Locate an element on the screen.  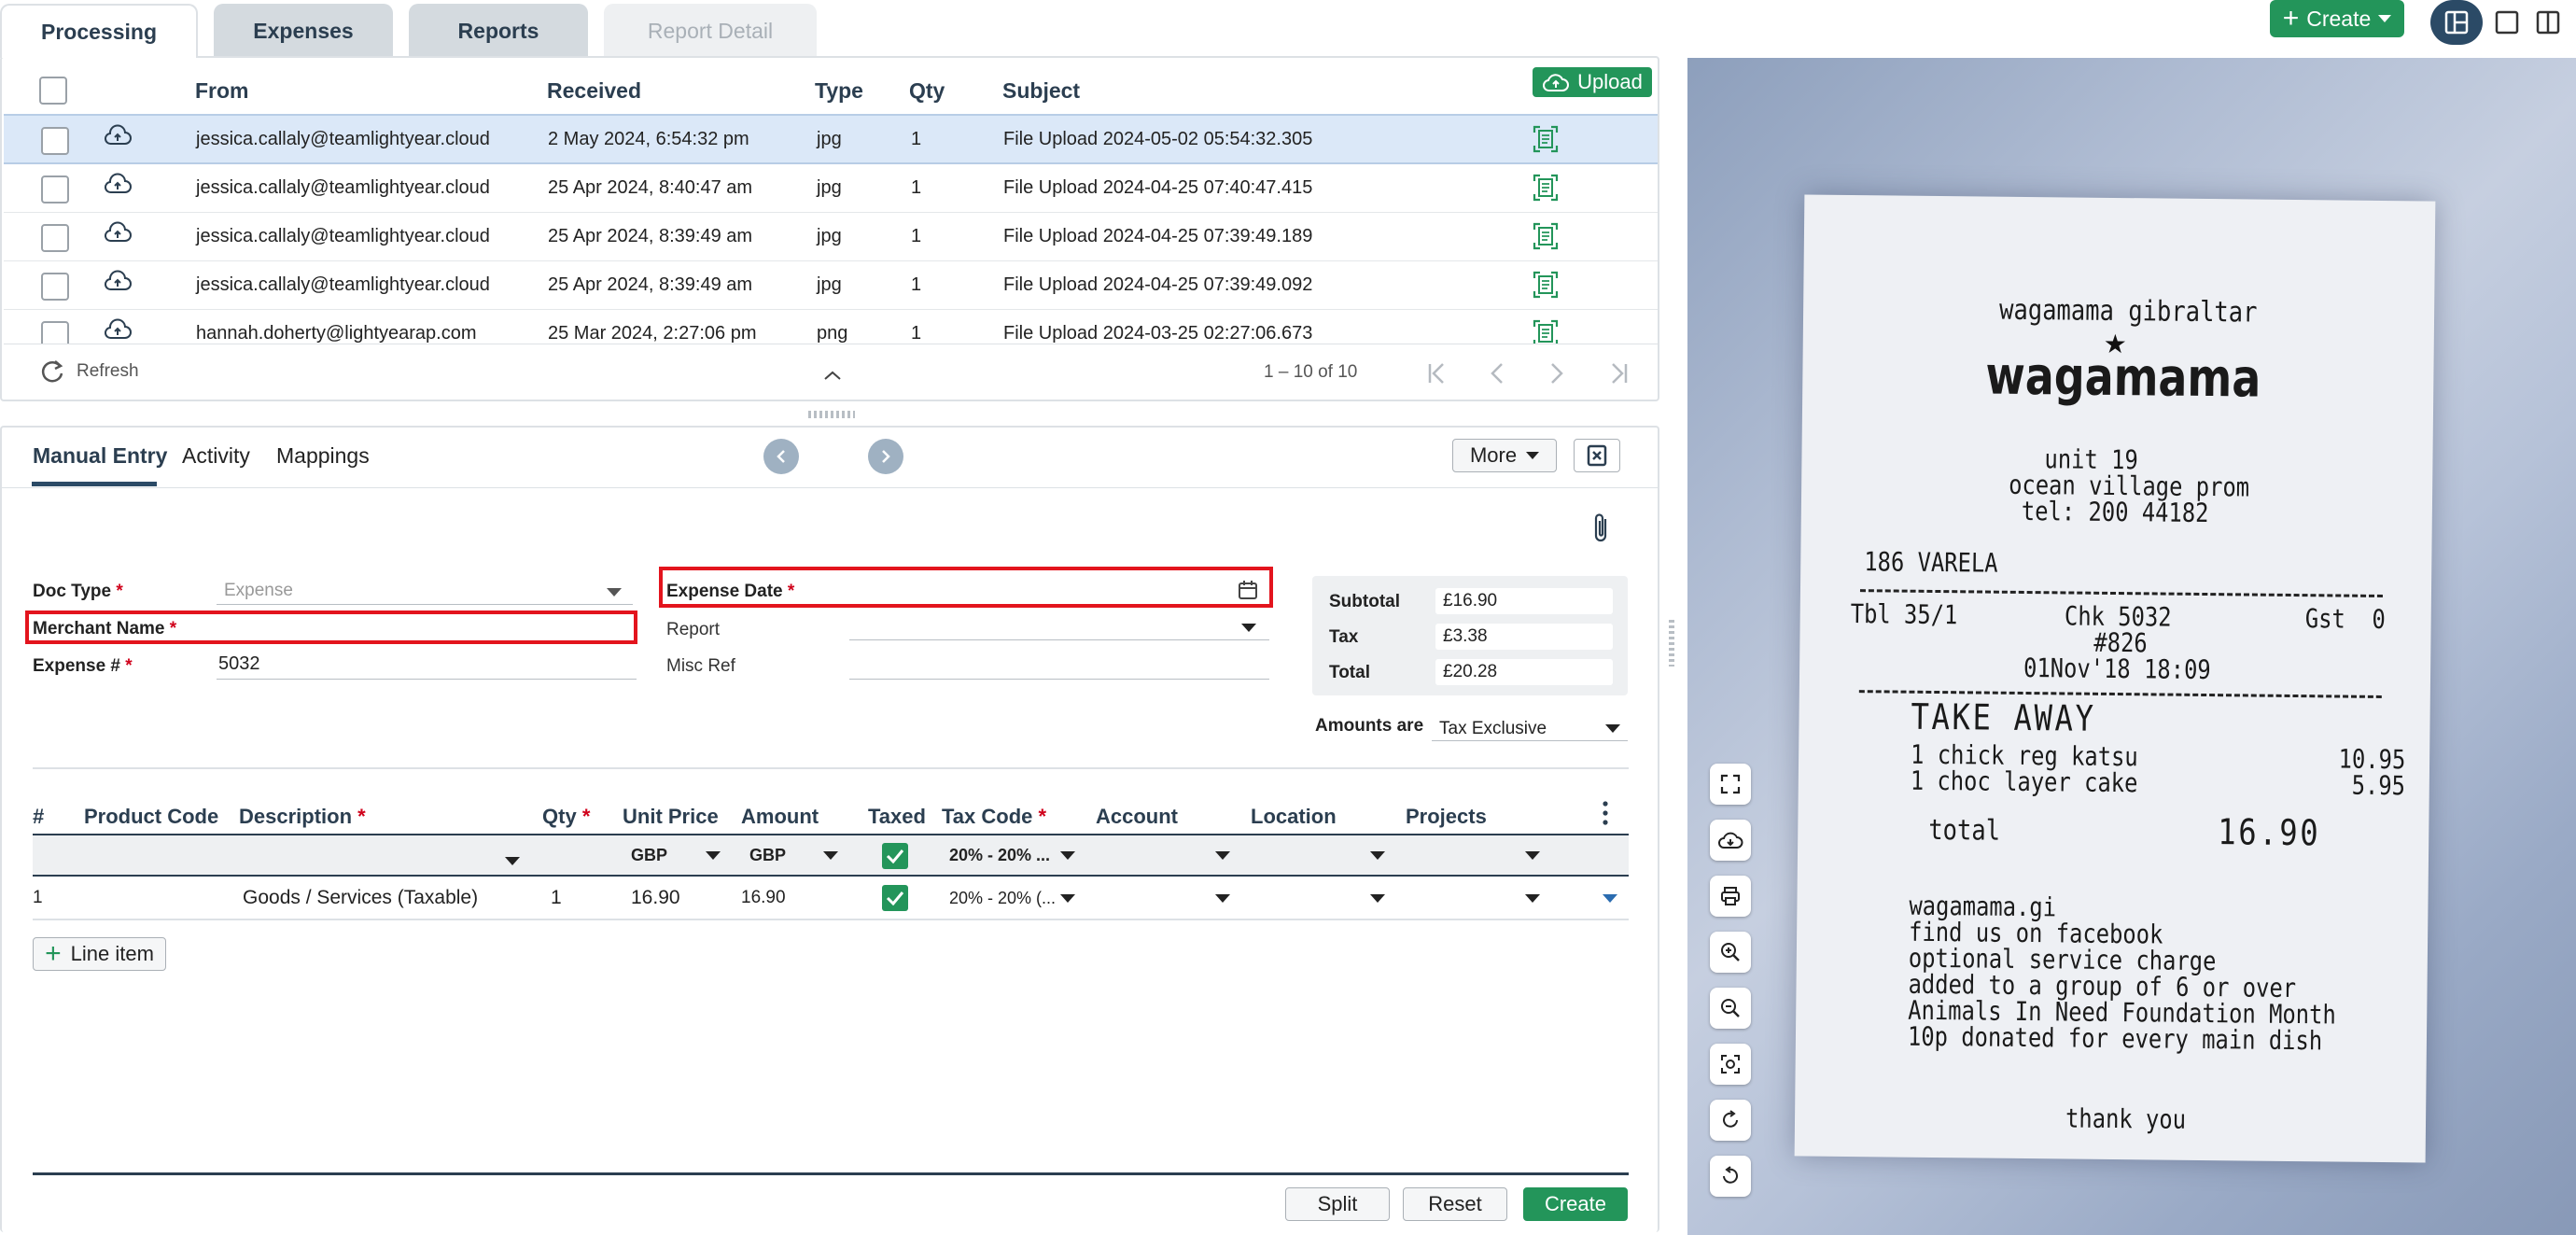
column-menu-icon is located at coordinates (1605, 813).